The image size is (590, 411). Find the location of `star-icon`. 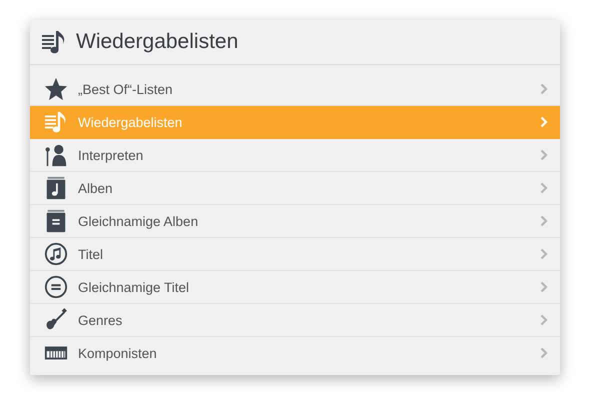

star-icon is located at coordinates (56, 89).